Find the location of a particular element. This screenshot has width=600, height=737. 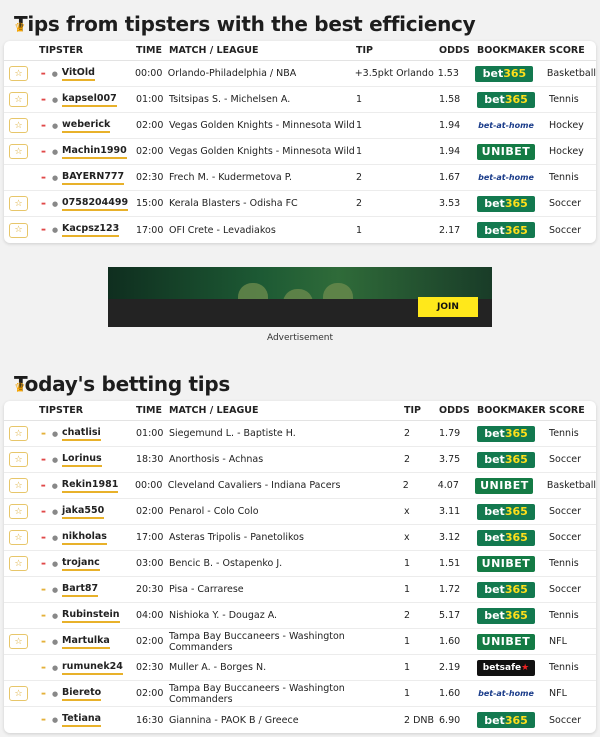

tipster-name-link: kapsel007 is located at coordinates (89, 100).